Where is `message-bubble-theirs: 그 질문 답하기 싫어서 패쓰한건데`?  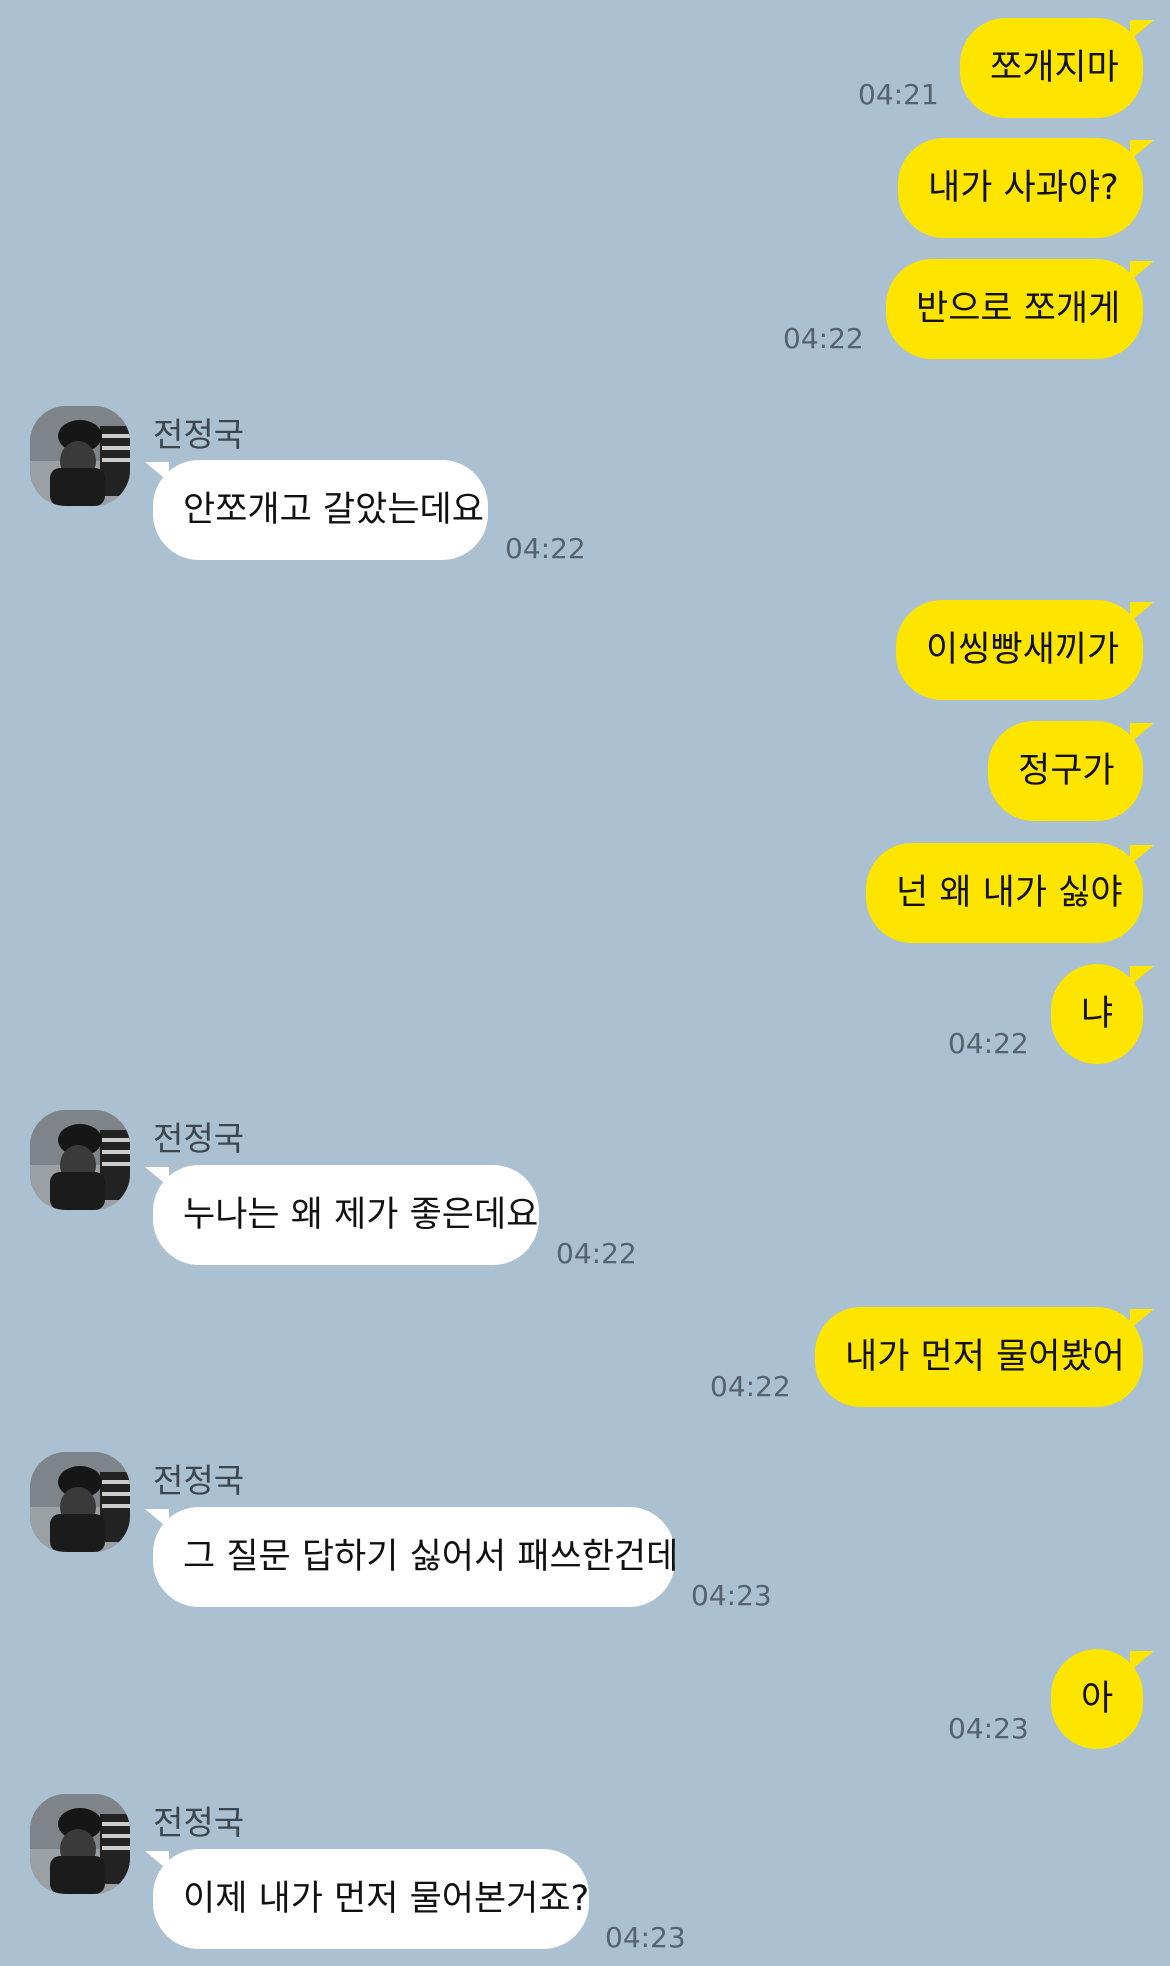
message-bubble-theirs: 그 질문 답하기 싫어서 패쓰한건데 is located at coordinates (415, 1557).